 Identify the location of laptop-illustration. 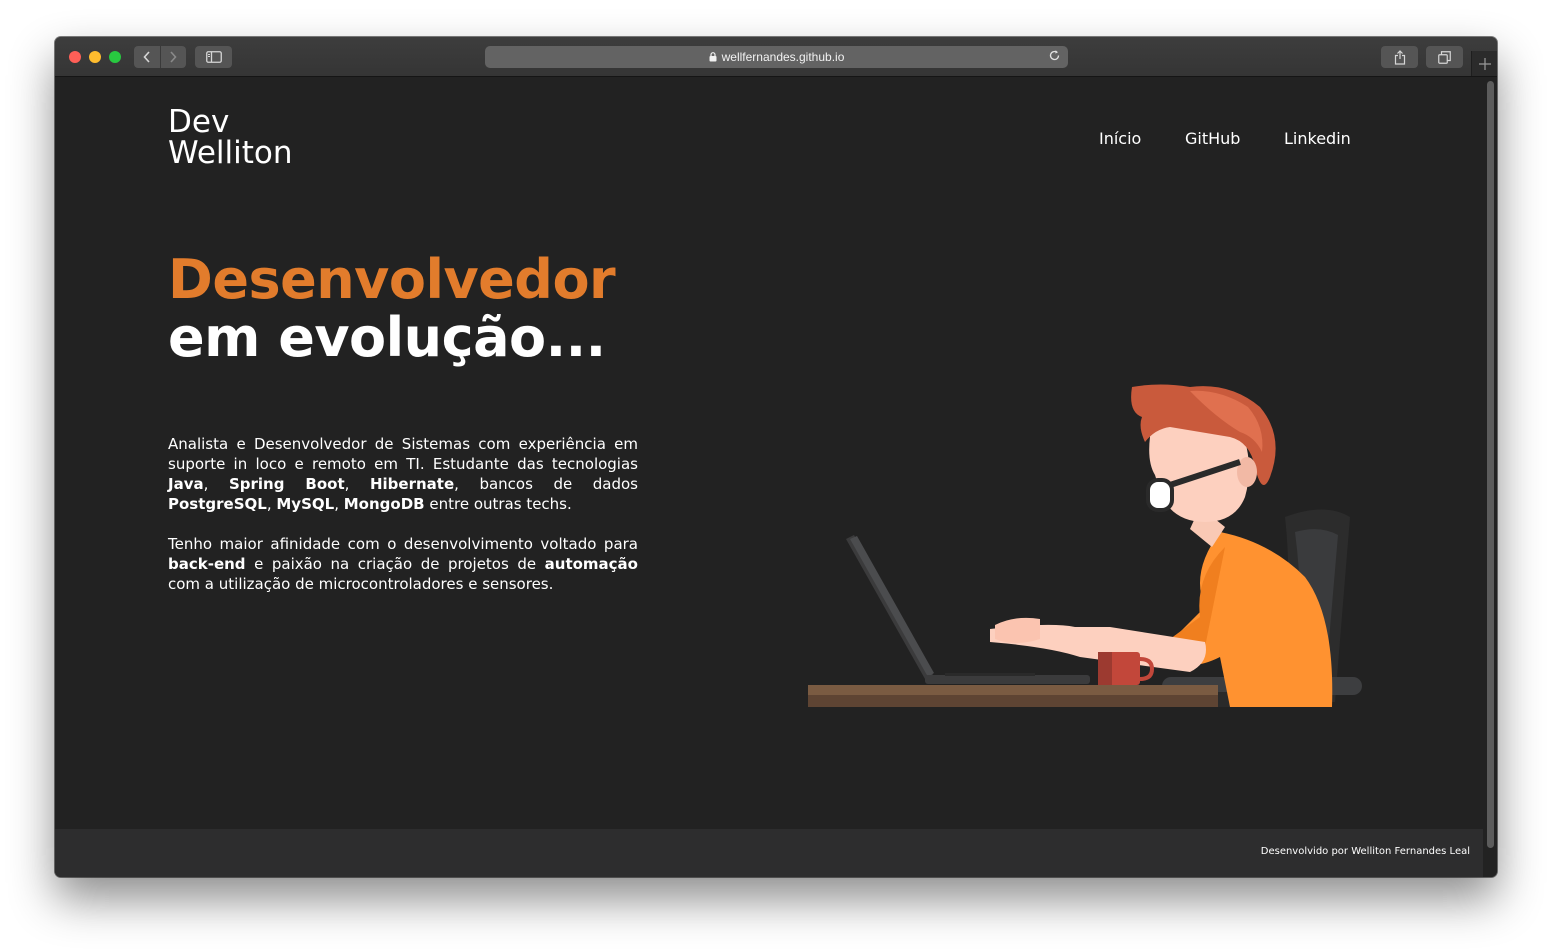
(968, 609).